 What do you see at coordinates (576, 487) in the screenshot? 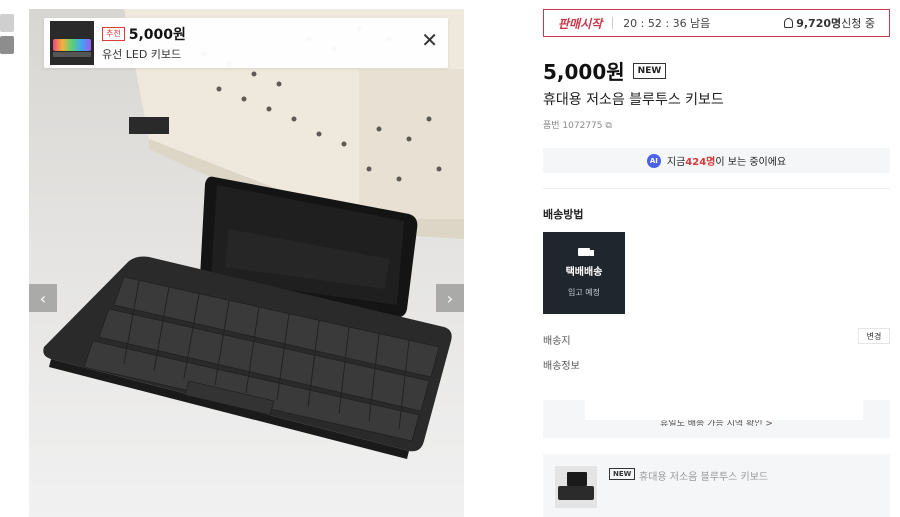
I see `mini-thumbnail` at bounding box center [576, 487].